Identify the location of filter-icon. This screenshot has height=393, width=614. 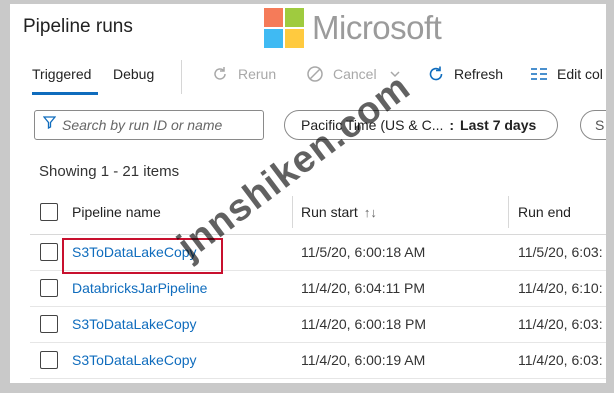
(49, 125).